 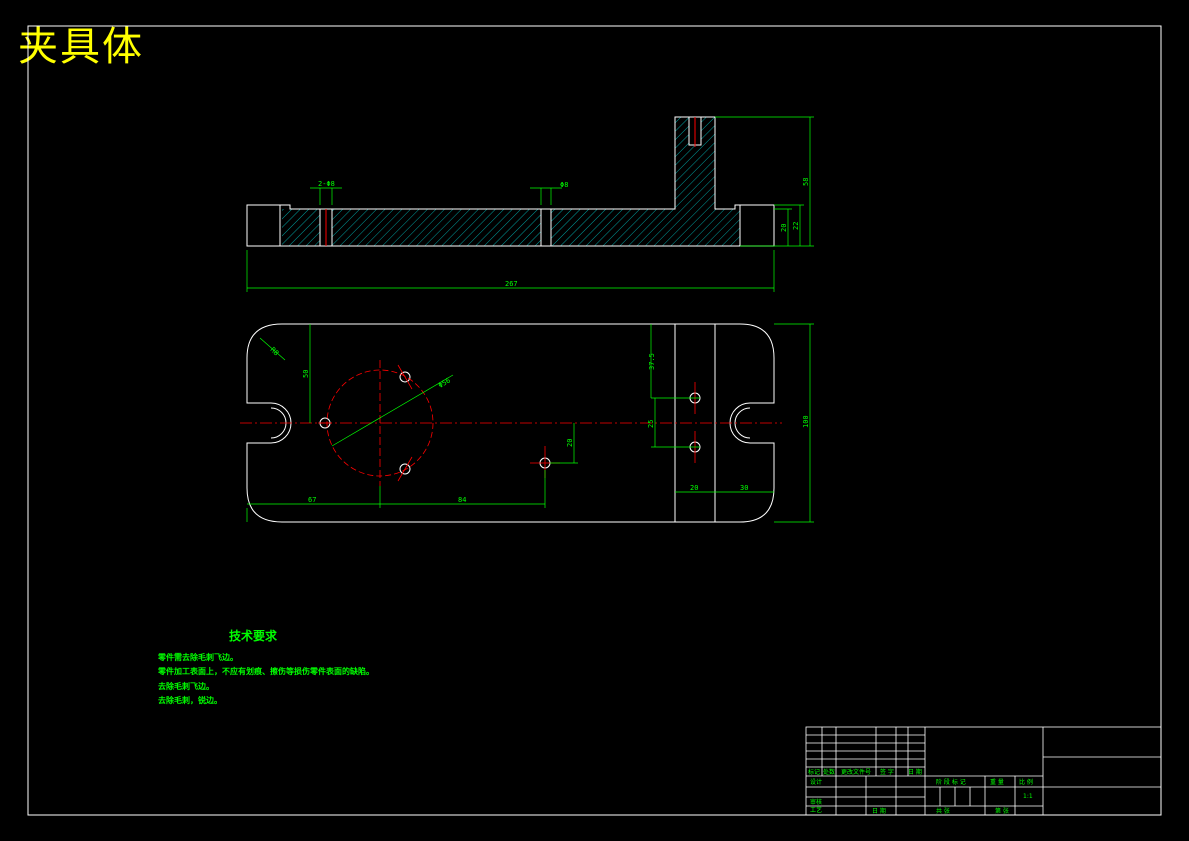 What do you see at coordinates (796, 226) in the screenshot?
I see `dim-22: 22` at bounding box center [796, 226].